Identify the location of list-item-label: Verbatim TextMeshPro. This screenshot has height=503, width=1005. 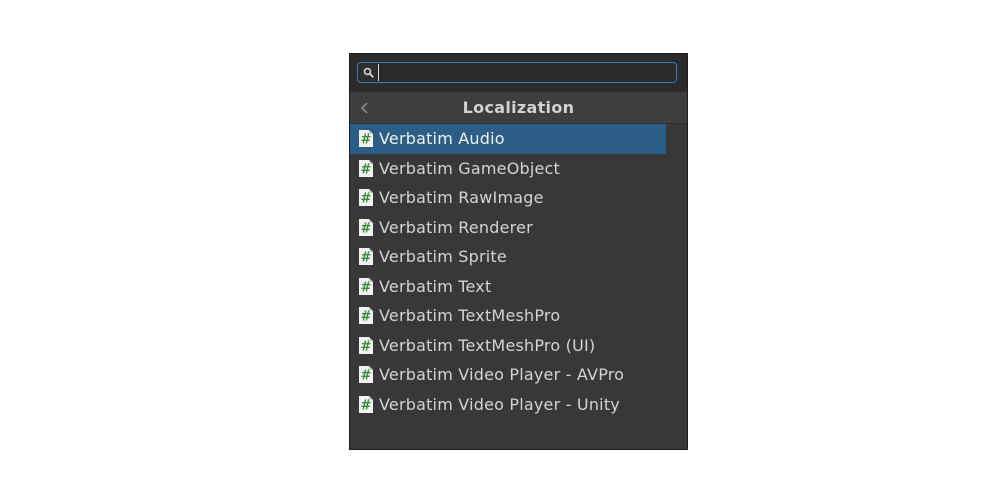
(470, 316).